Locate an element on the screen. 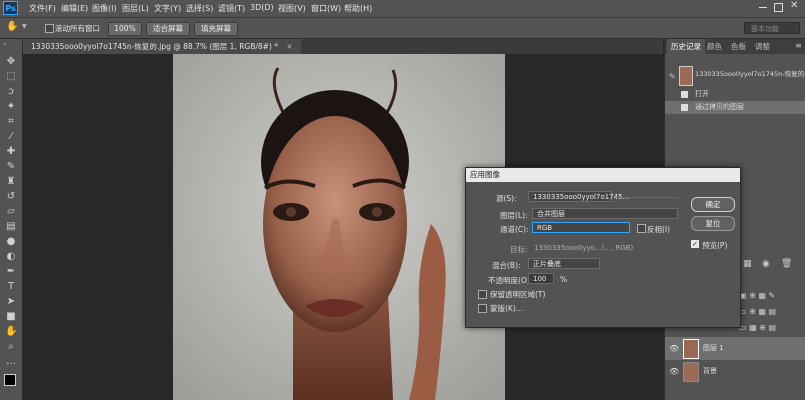  blur-tool-icon: ● is located at coordinates (11, 242).